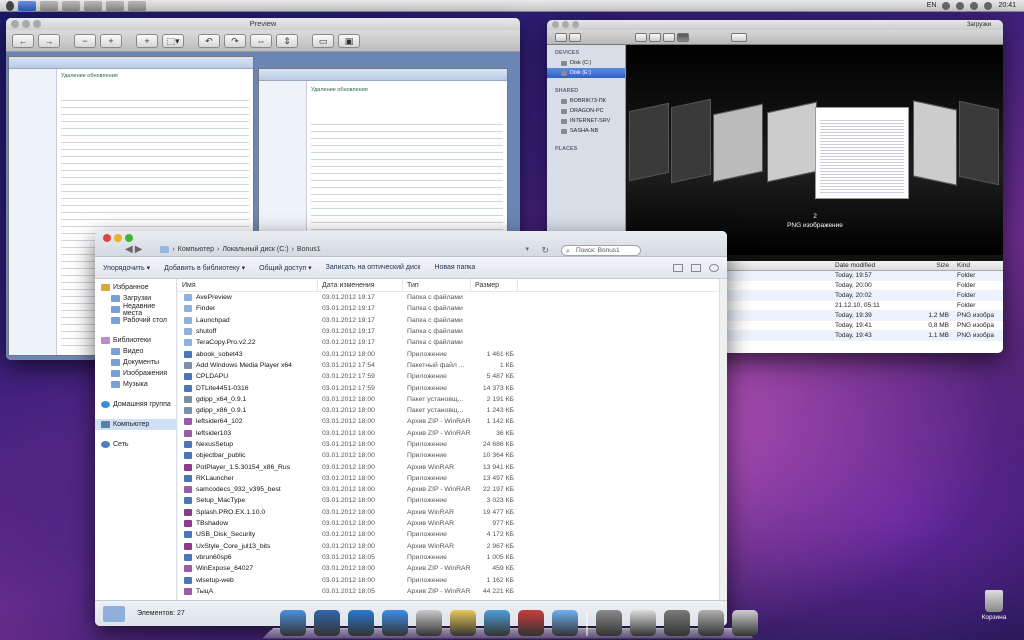 Image resolution: width=1024 pixels, height=640 pixels. Describe the element at coordinates (135, 351) in the screenshot. I see `nav-videos: Видео` at that location.